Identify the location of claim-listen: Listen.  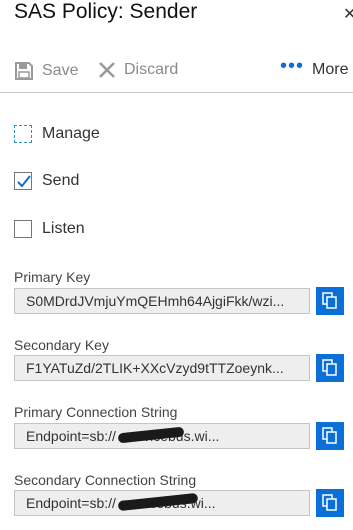
(49, 229).